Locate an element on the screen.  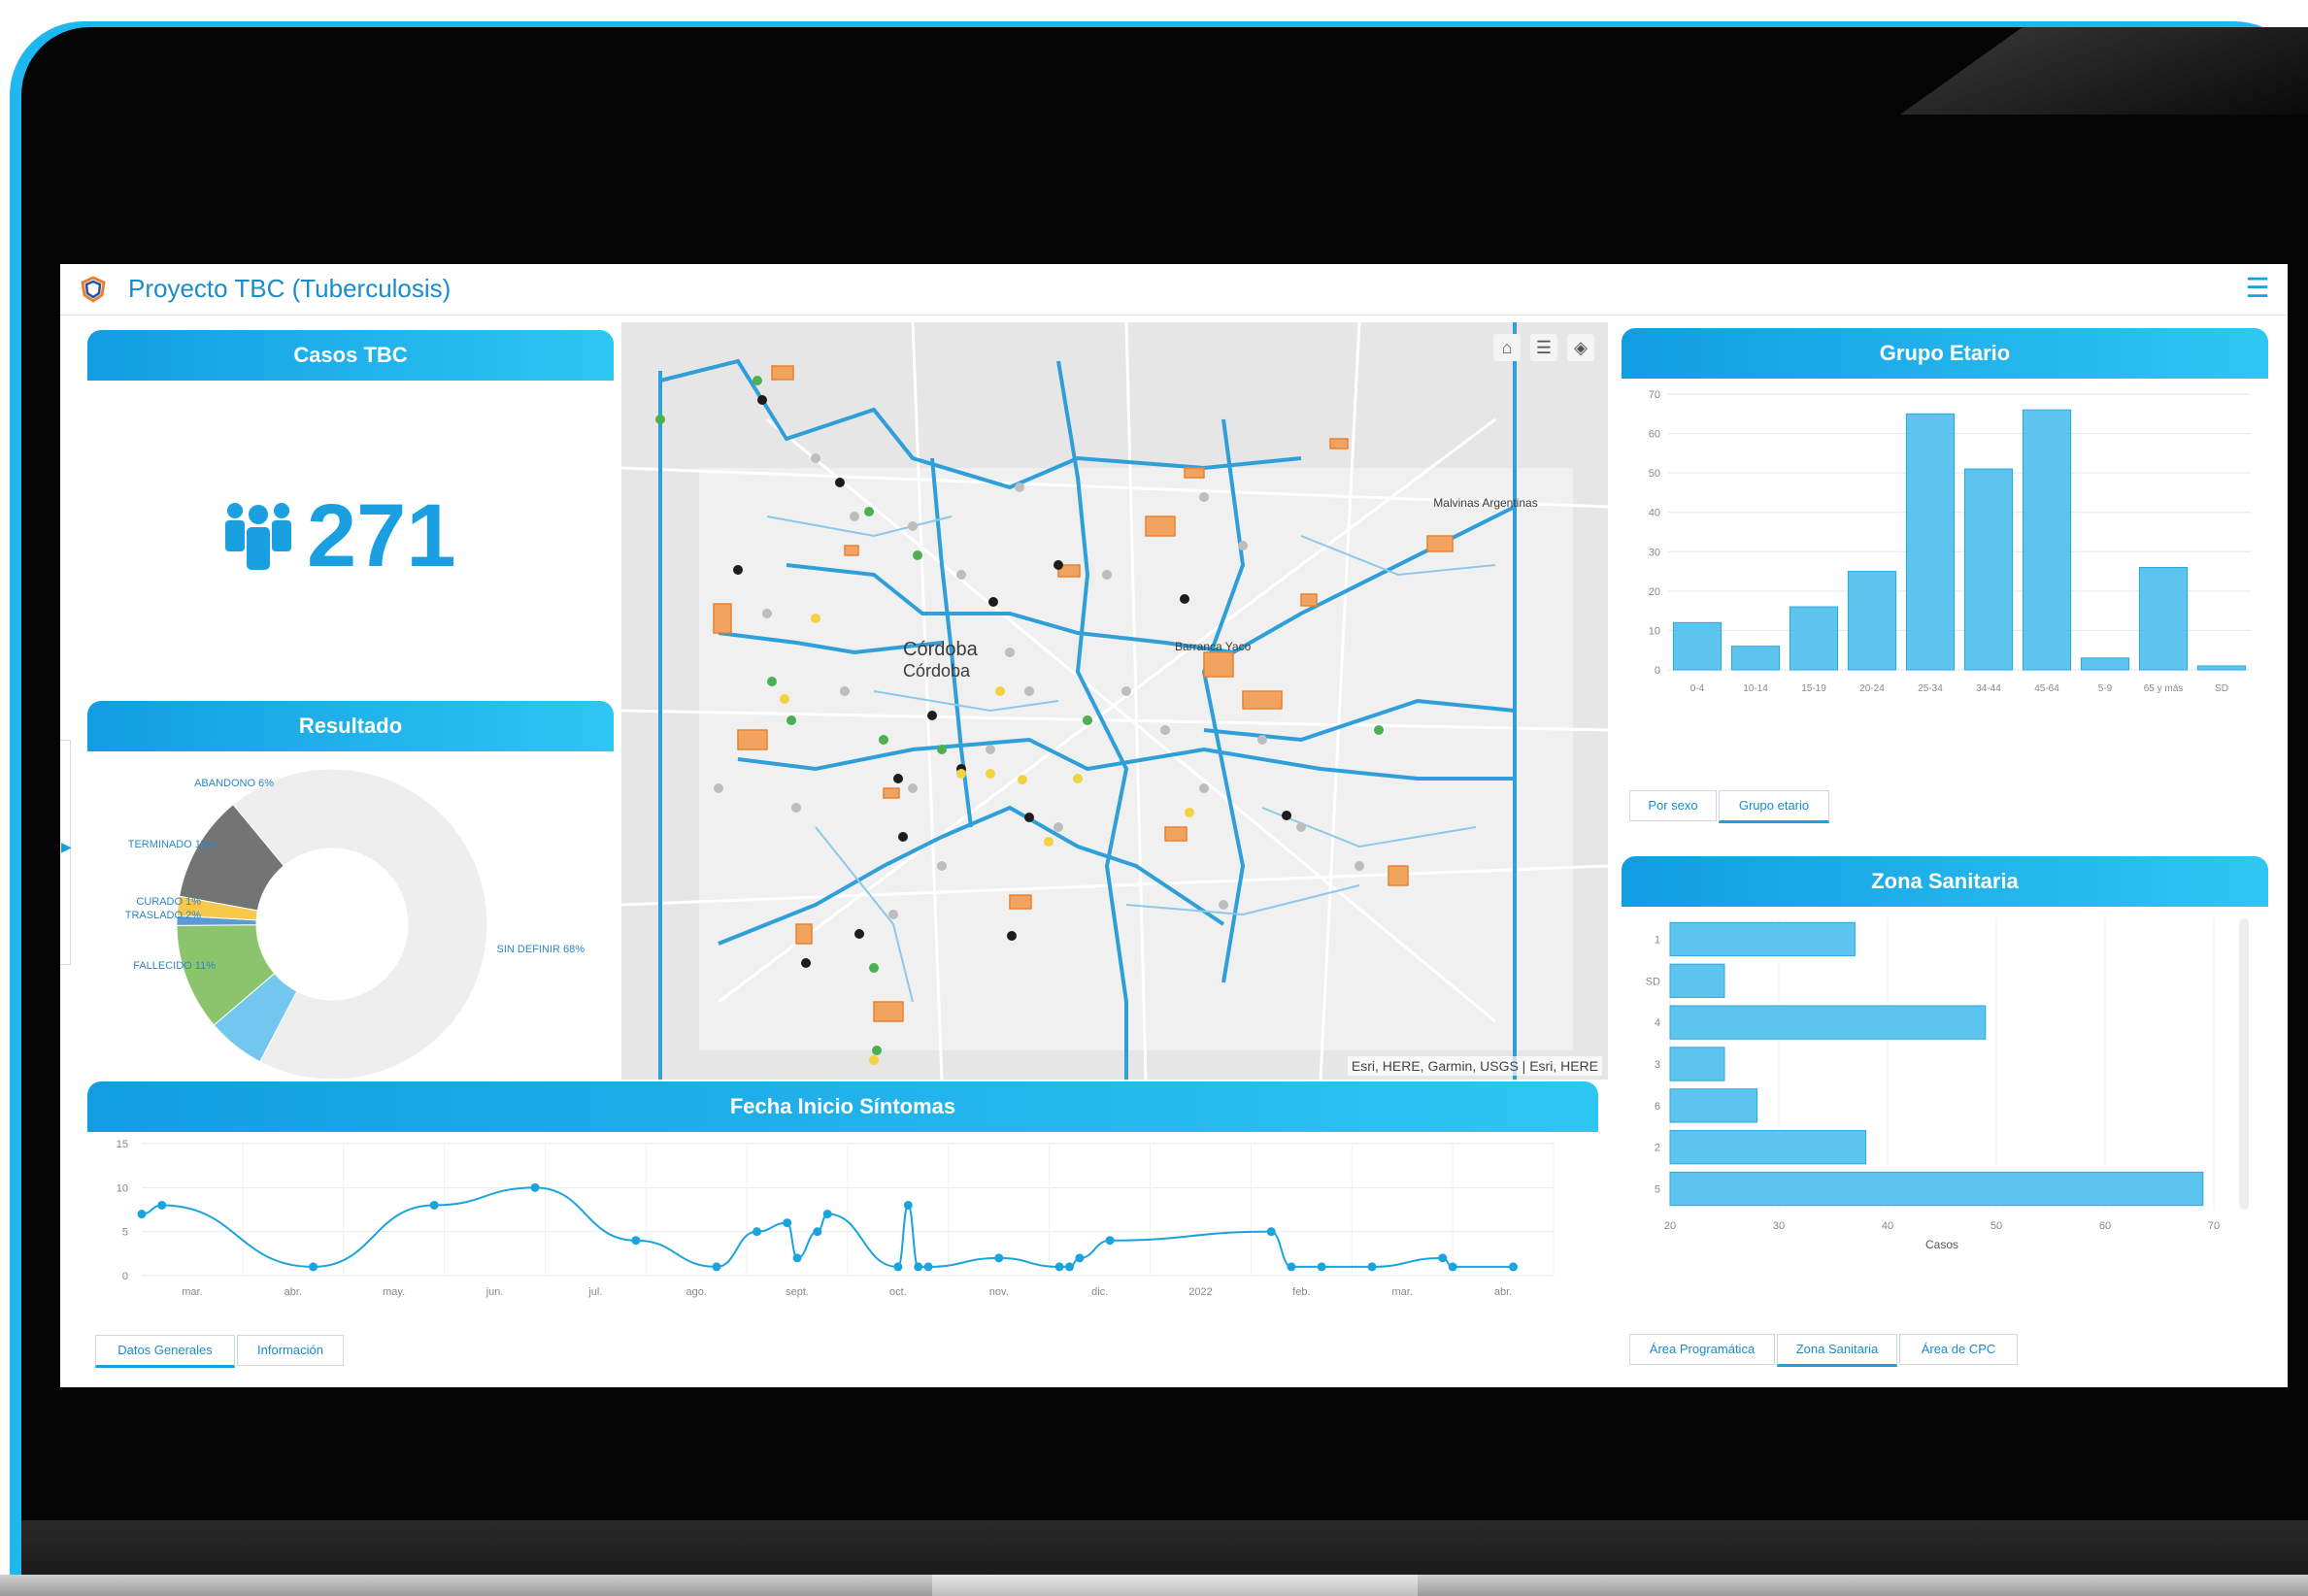
list-icon: ☰ is located at coordinates (1544, 347).